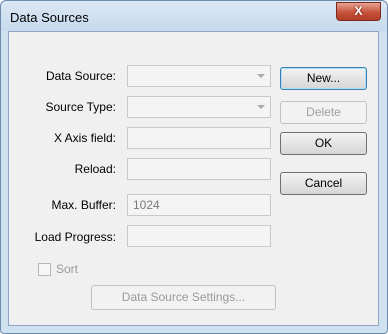  I want to click on ok-button: OK, so click(323, 143).